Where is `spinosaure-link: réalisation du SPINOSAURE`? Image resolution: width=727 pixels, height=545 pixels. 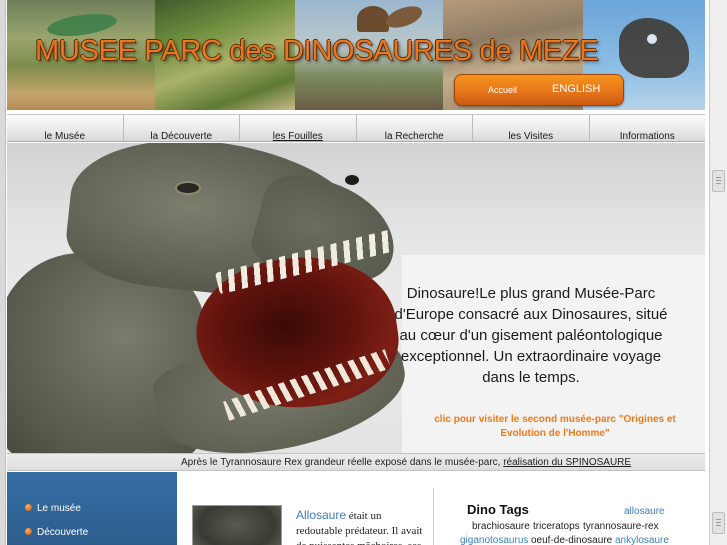
spinosaure-link: réalisation du SPINOSAURE is located at coordinates (567, 462).